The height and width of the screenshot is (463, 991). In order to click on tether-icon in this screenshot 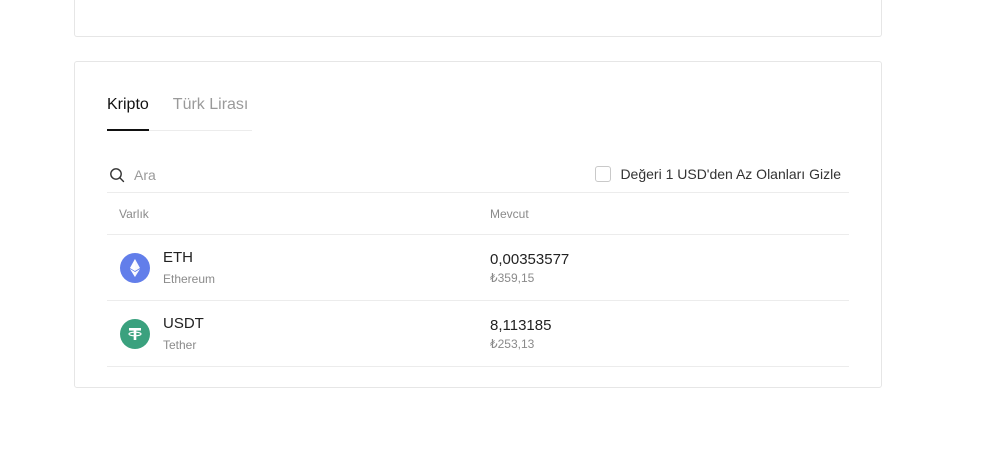, I will do `click(135, 333)`.